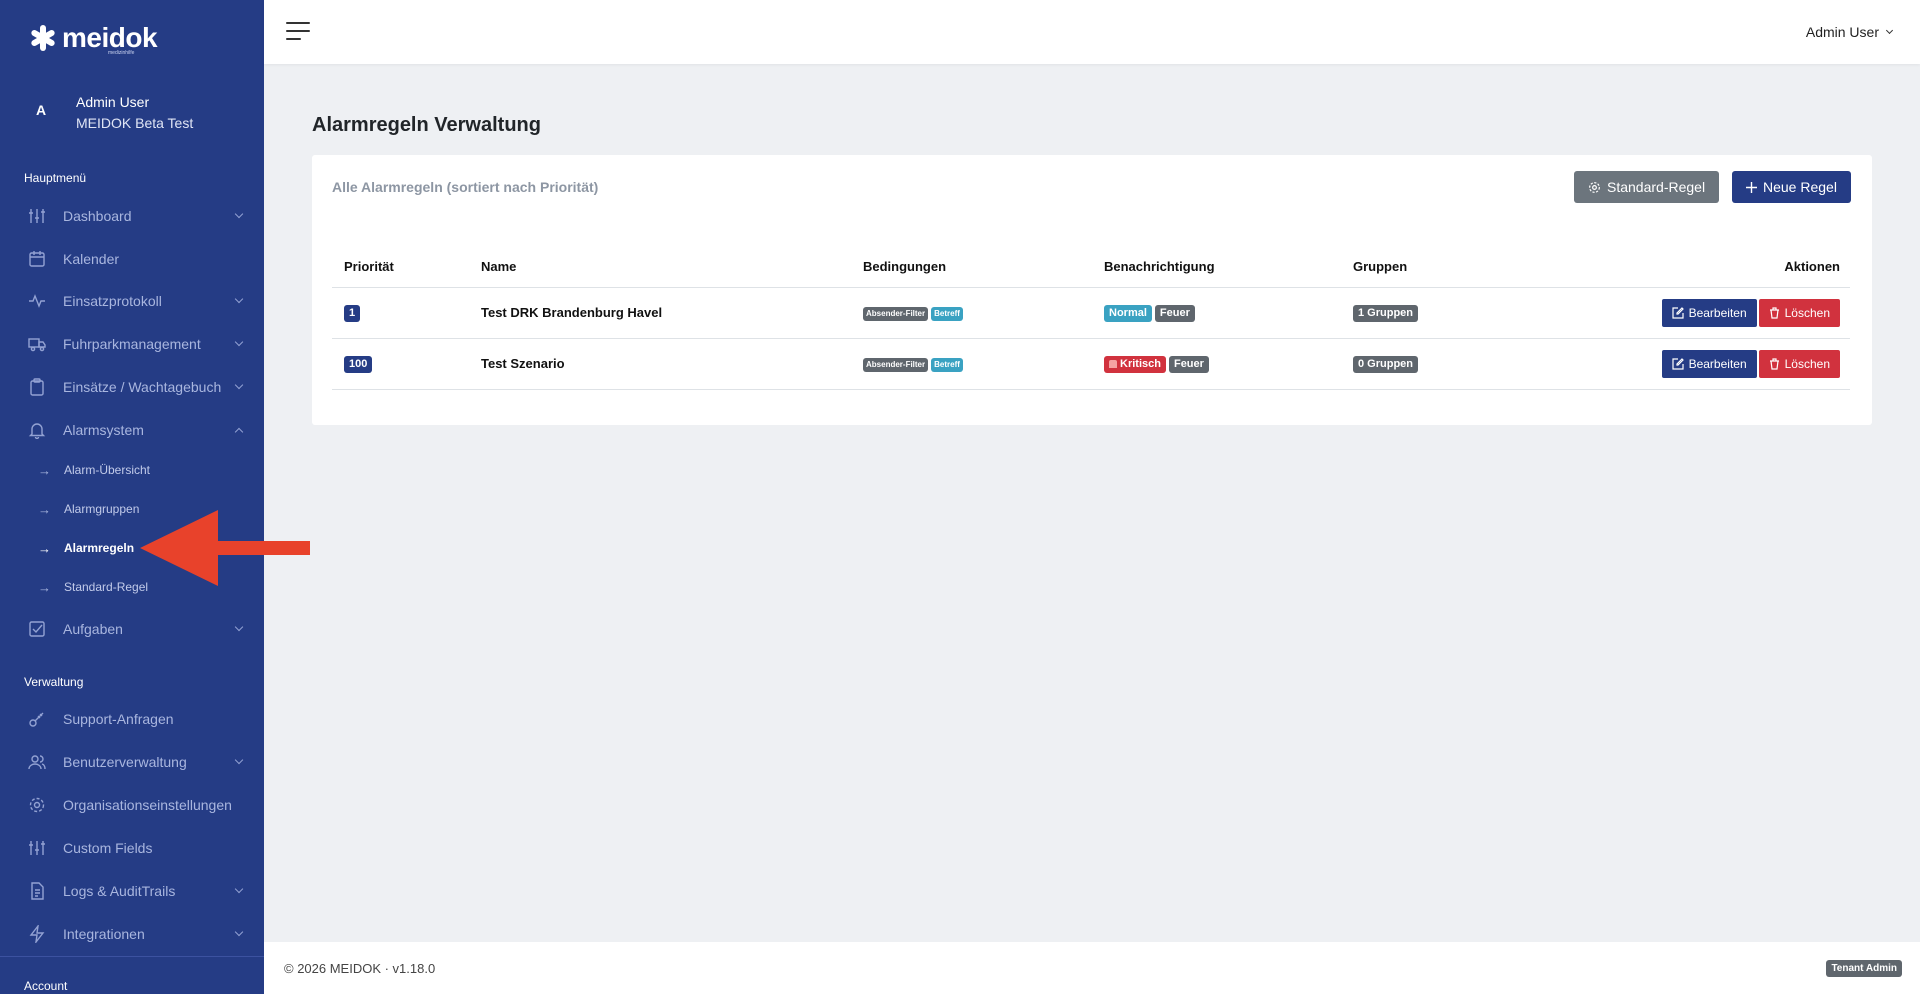  I want to click on standard-rule-button: Standard-Regel, so click(1647, 187).